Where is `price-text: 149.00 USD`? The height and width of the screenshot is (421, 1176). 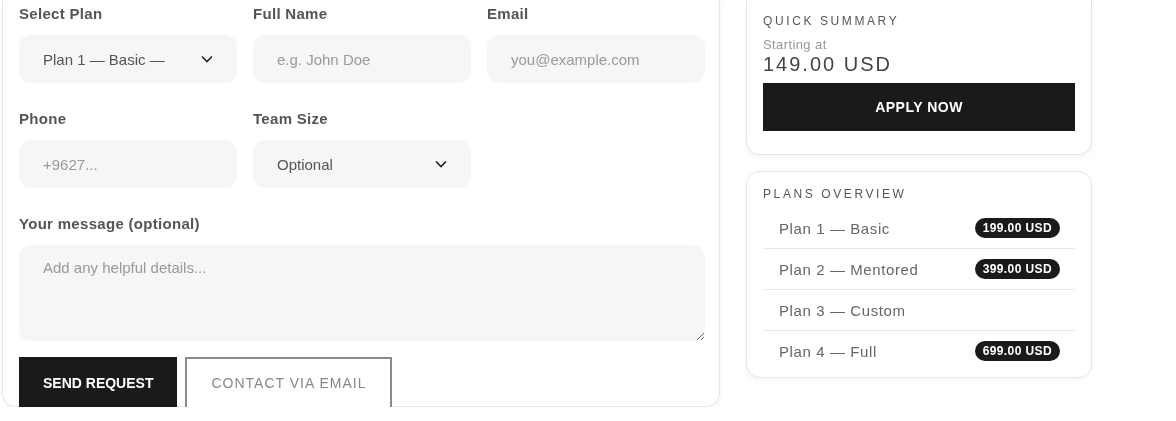 price-text: 149.00 USD is located at coordinates (828, 64).